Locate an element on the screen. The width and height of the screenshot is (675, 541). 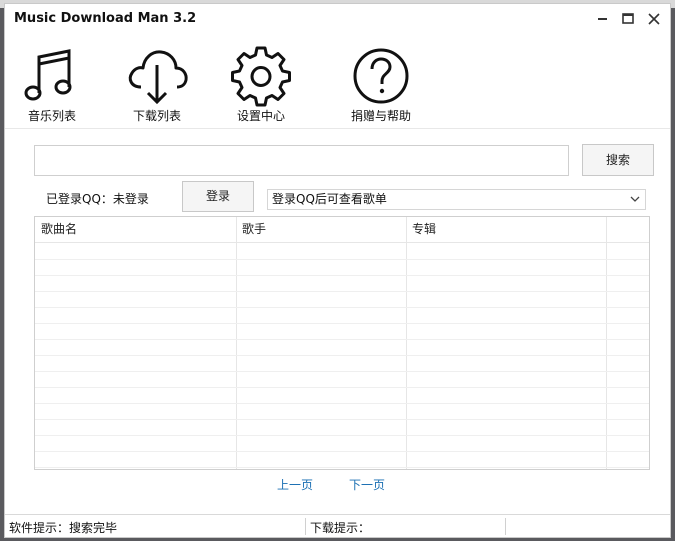
toolbar-label-settings: 设置中心 is located at coordinates (260, 116).